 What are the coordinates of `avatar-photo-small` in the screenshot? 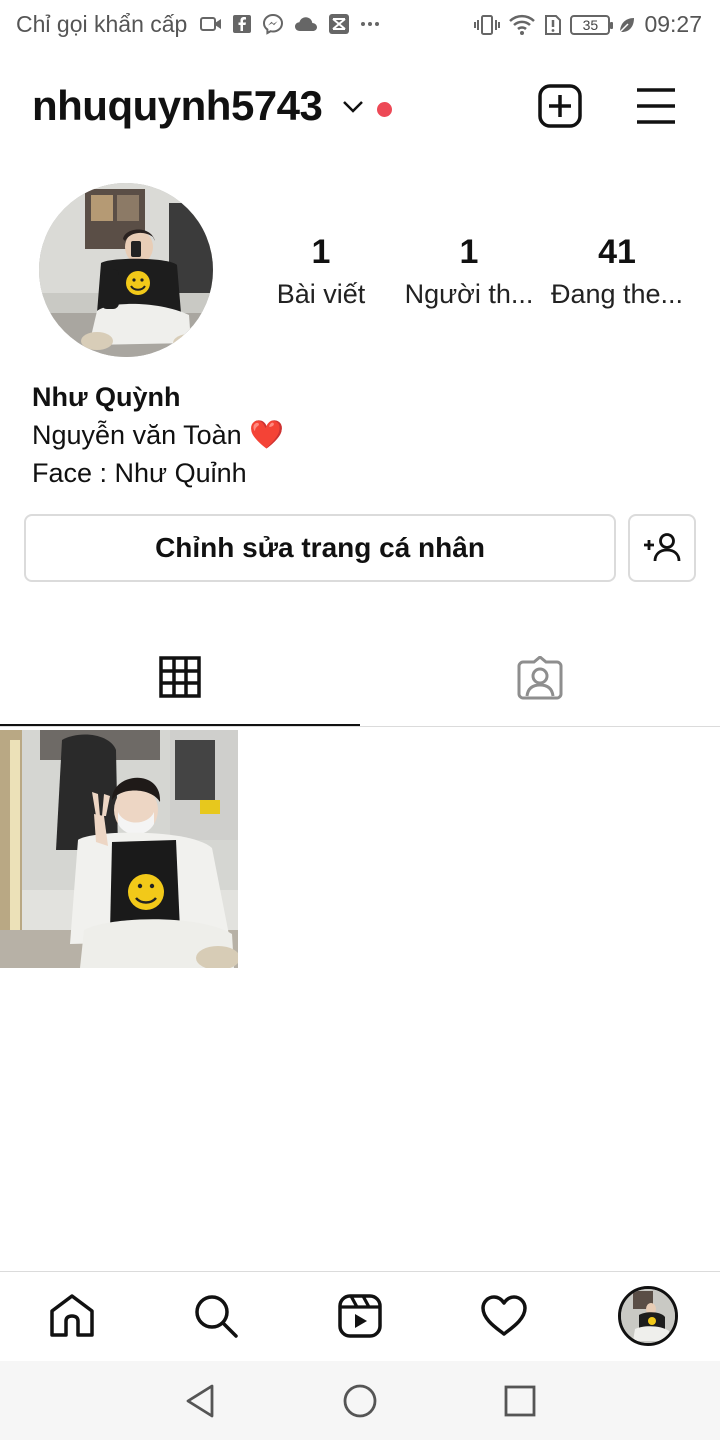 It's located at (648, 1316).